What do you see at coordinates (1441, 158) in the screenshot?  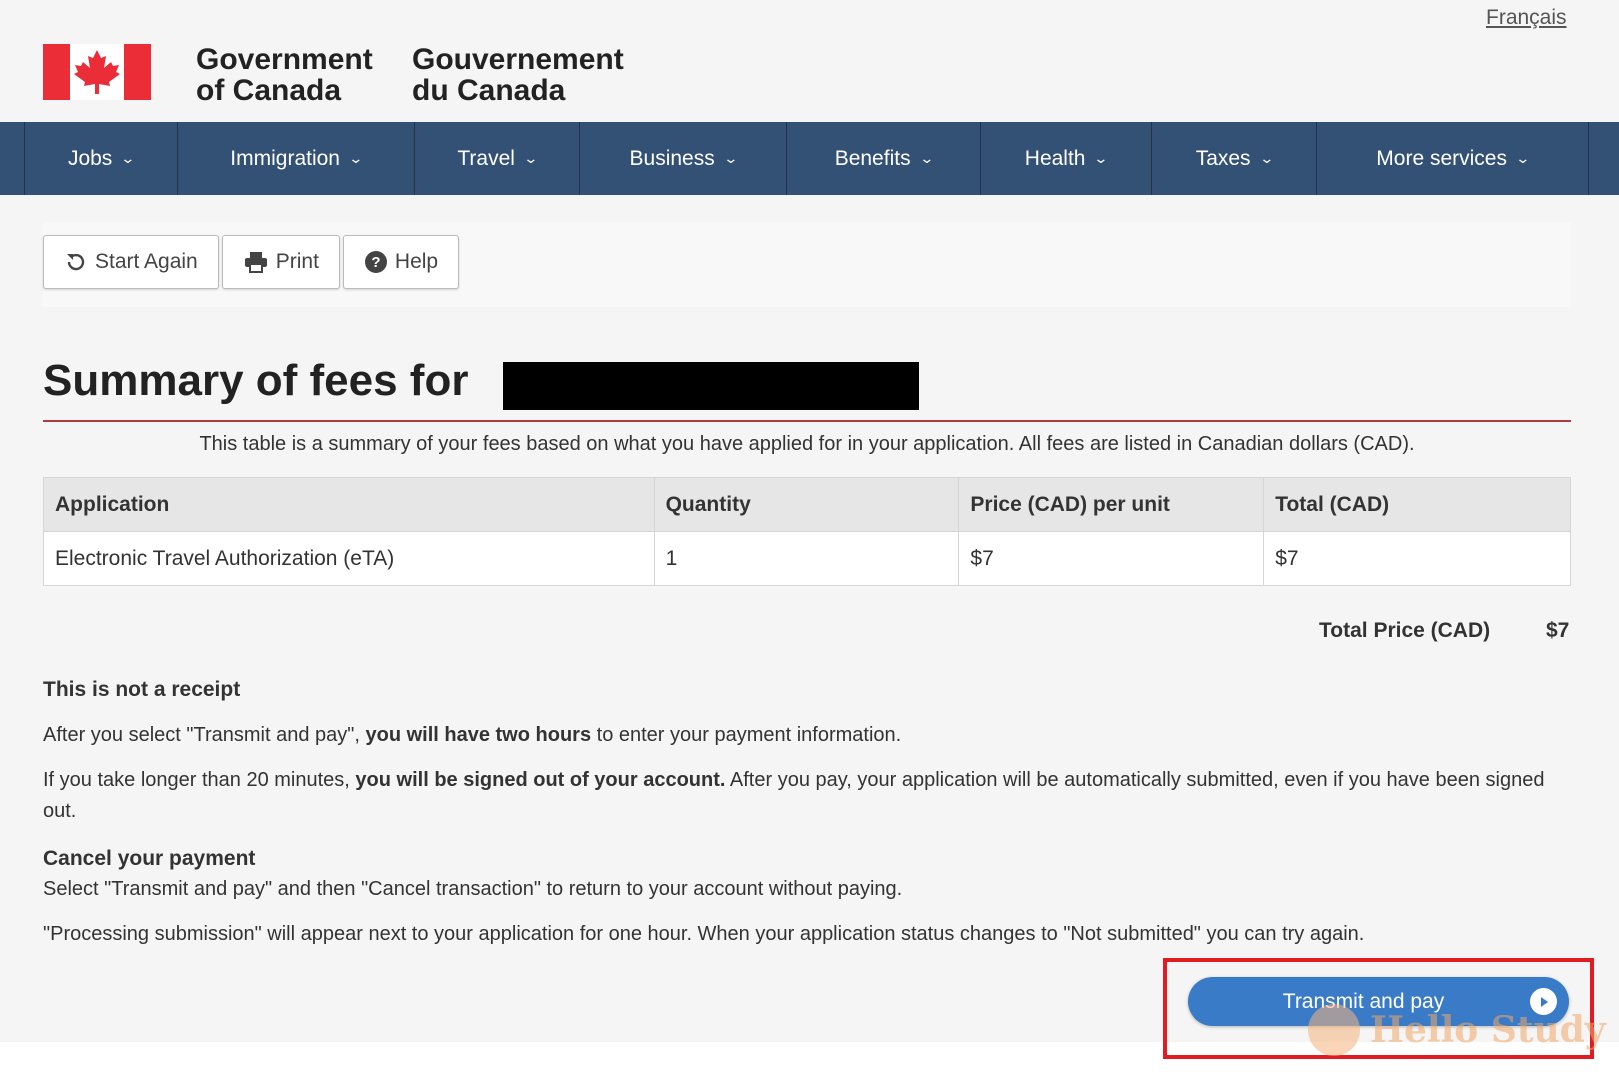 I see `nav-label: More services` at bounding box center [1441, 158].